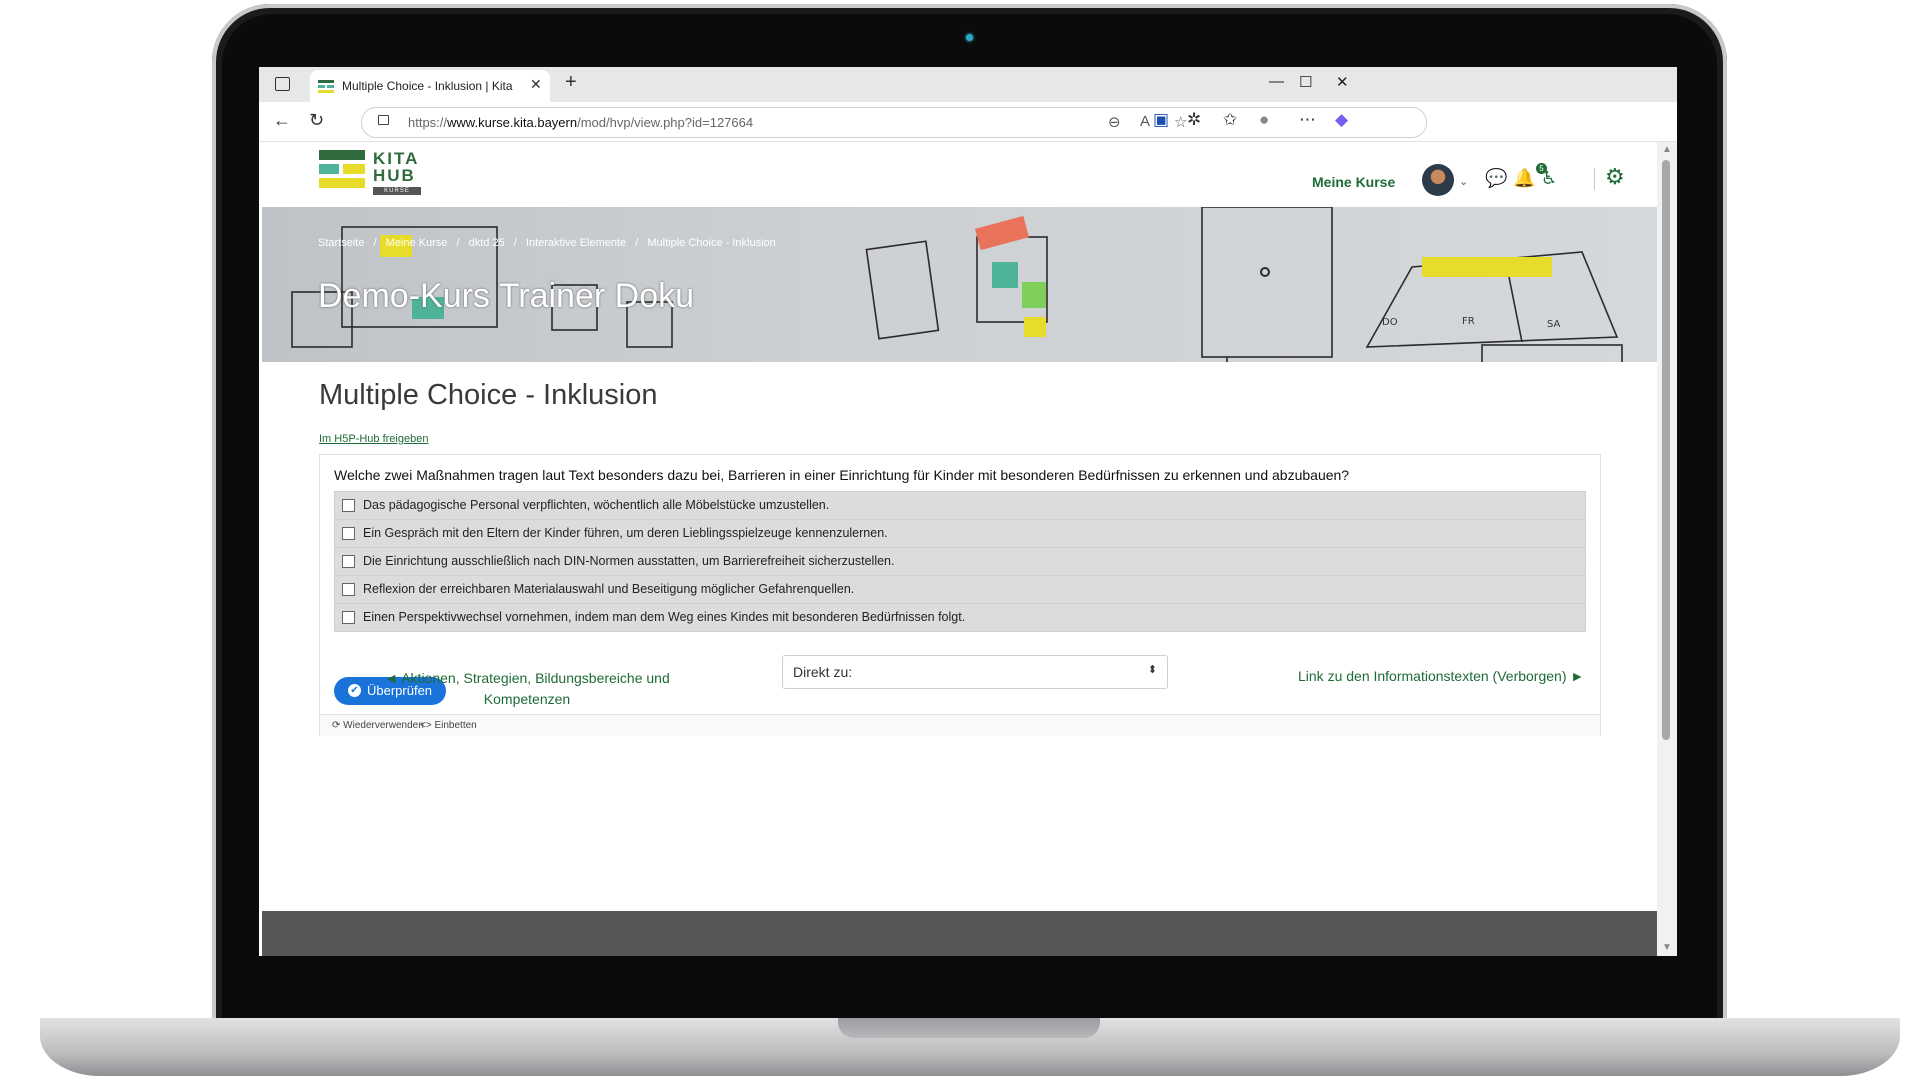 Image resolution: width=1920 pixels, height=1080 pixels. I want to click on reload-icon: ↻, so click(316, 120).